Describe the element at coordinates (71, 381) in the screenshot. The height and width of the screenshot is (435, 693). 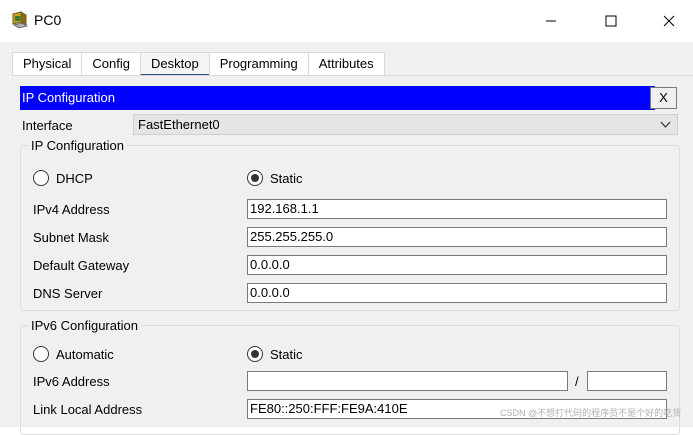
I see `ipv6-address-label: IPv6 Address` at that location.